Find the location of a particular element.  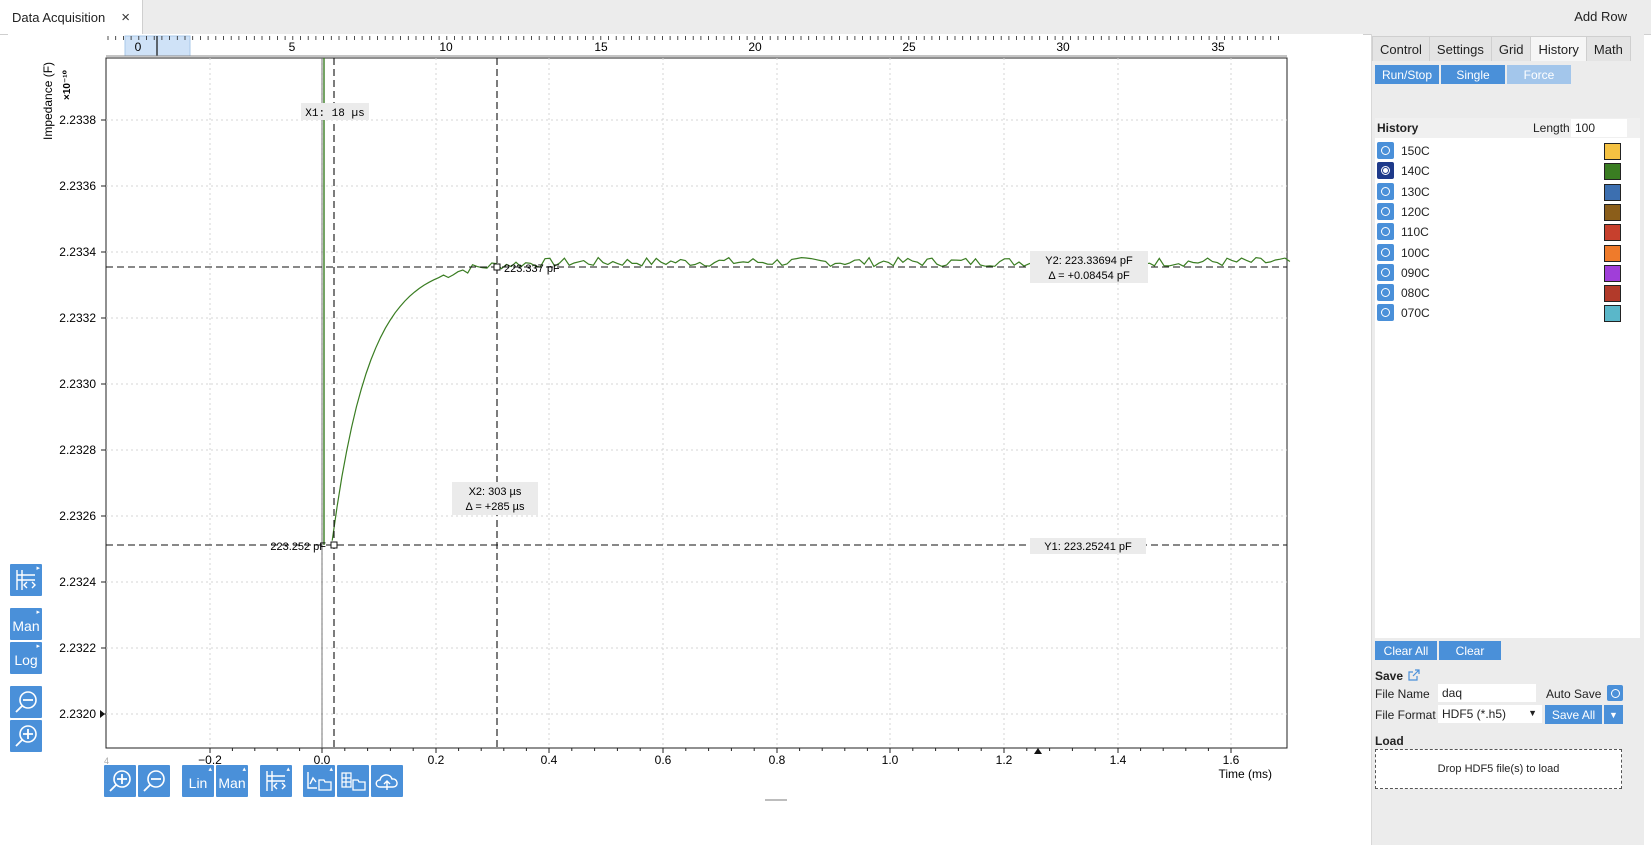

cursor-y2-delta: Δ = +0.08454 pF is located at coordinates (1089, 276).